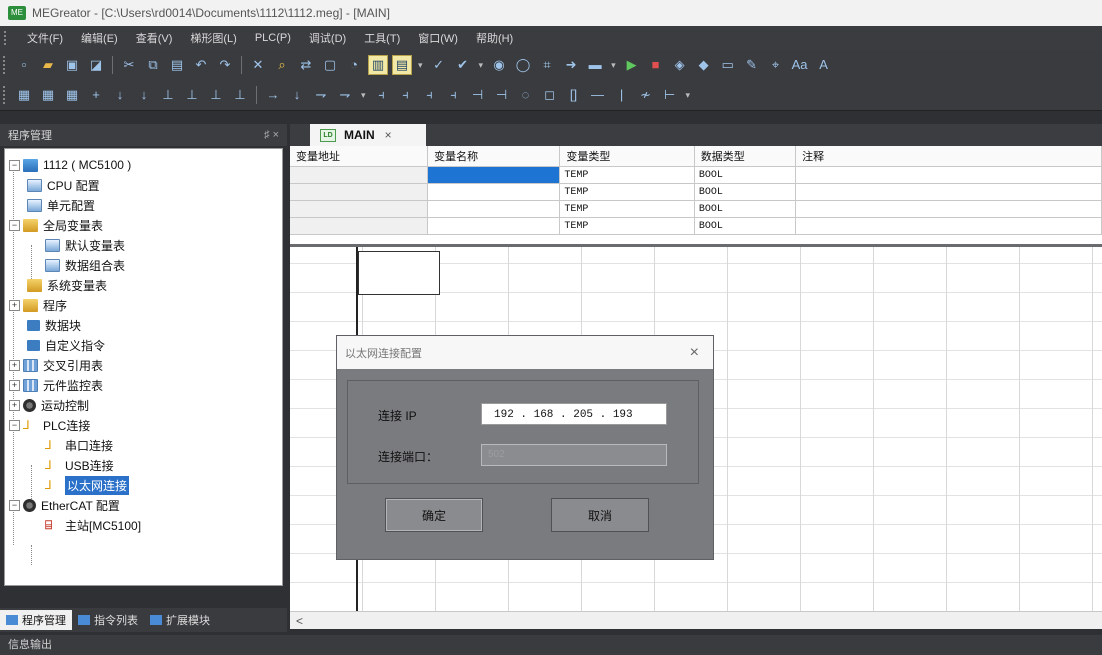 This screenshot has height=655, width=1102. I want to click on col-header-var-type: 变量类型, so click(627, 156).